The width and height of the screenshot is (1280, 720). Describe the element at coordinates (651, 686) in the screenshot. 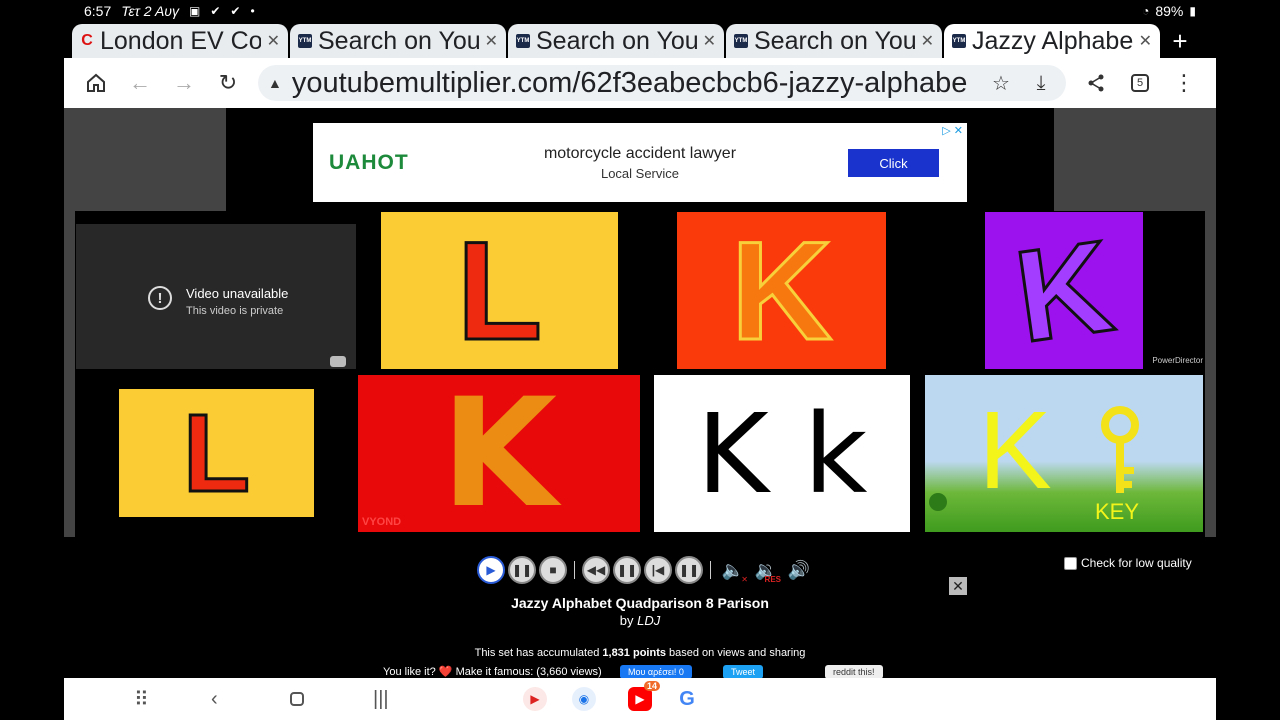

I see `notification-badge: 14` at that location.